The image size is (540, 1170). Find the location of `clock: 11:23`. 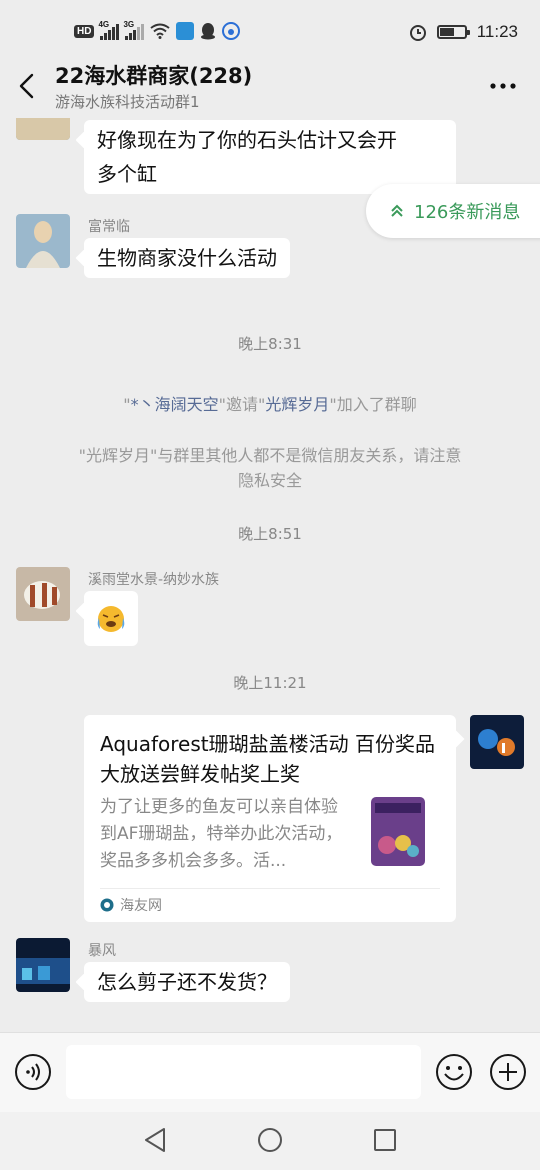

clock: 11:23 is located at coordinates (497, 31).